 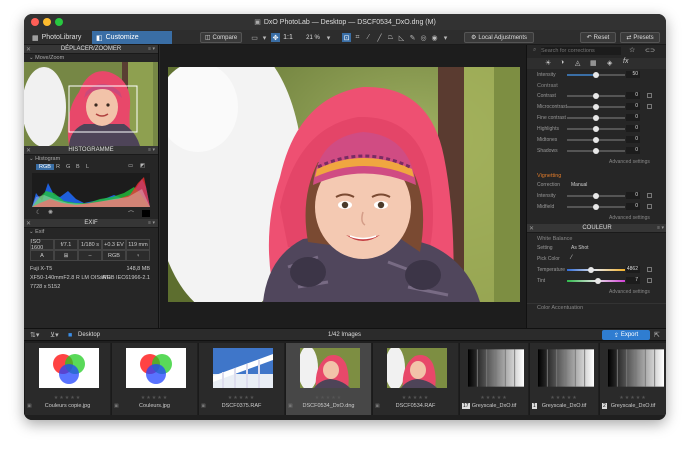 I want to click on fx-palette-icon: fx, so click(x=625, y=61).